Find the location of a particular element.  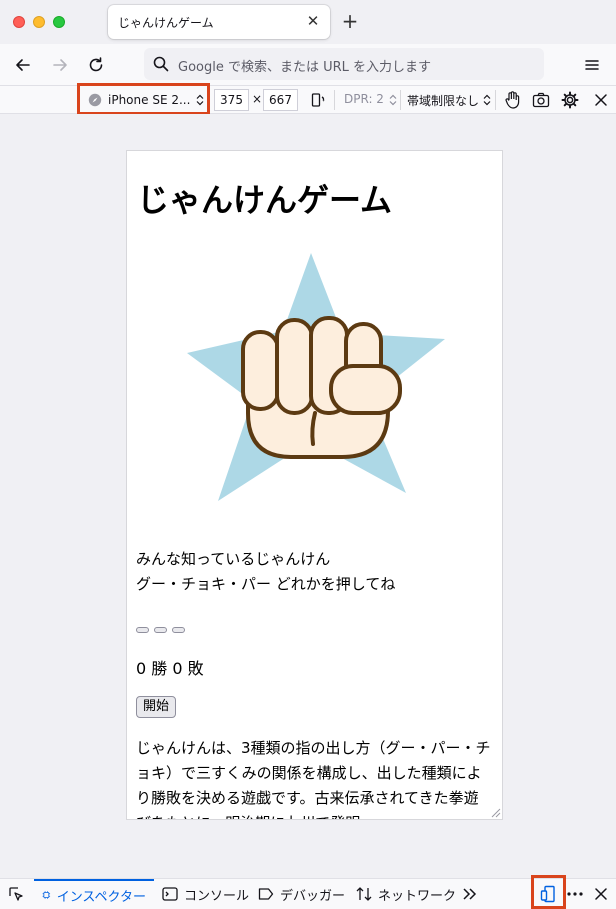

menu-button is located at coordinates (592, 65).